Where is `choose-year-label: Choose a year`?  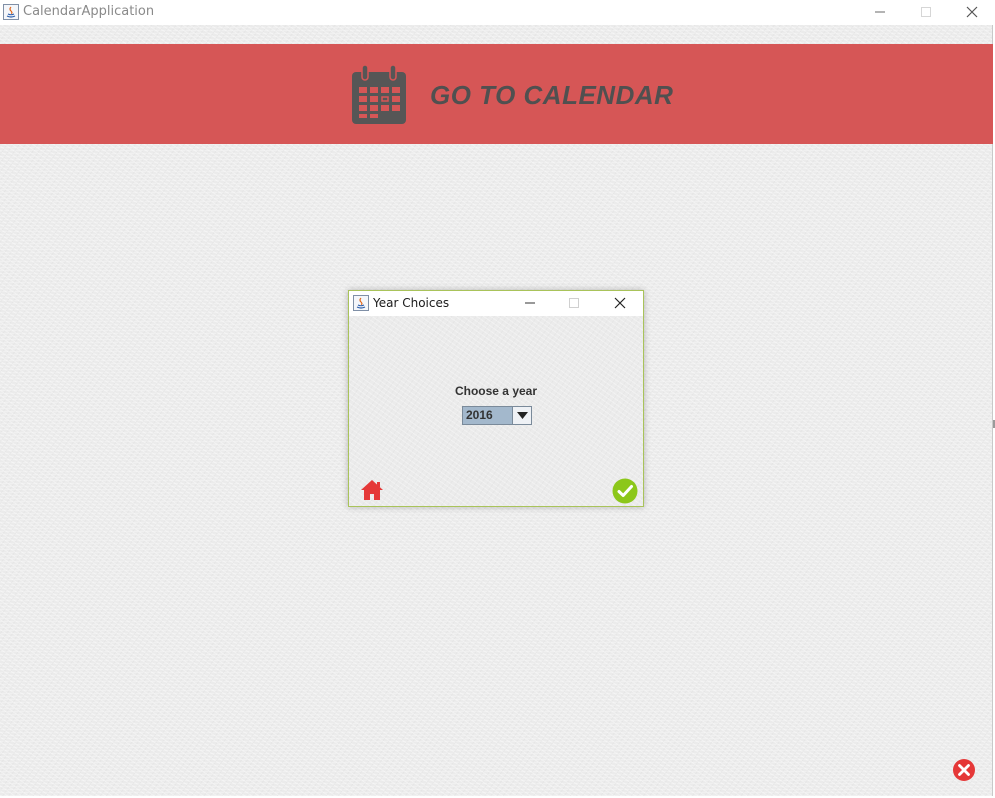
choose-year-label: Choose a year is located at coordinates (496, 391).